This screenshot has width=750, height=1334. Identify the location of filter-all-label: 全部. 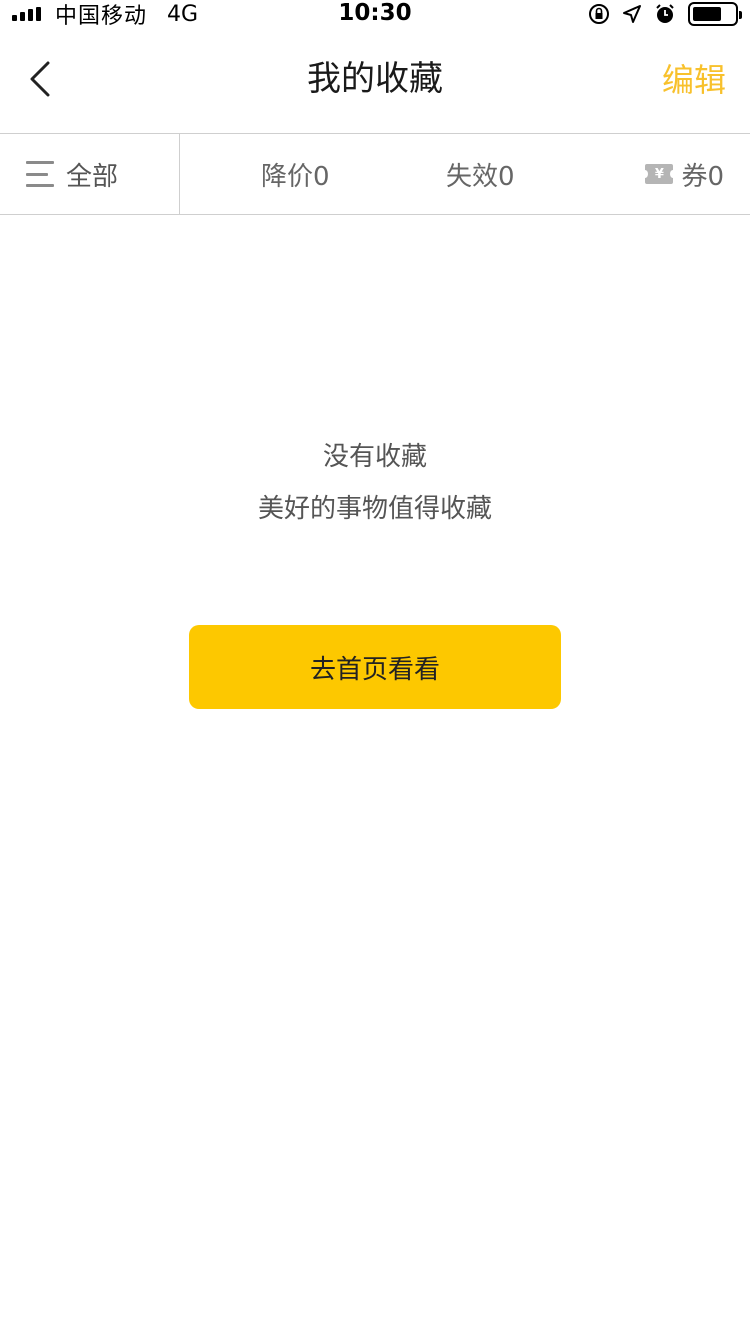
(92, 176).